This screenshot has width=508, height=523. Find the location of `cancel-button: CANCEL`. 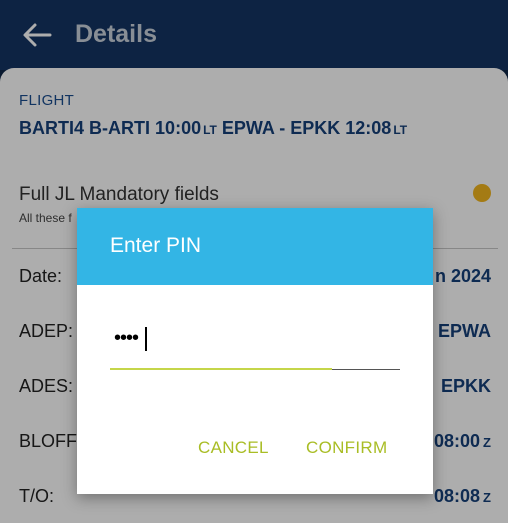

cancel-button: CANCEL is located at coordinates (233, 448).